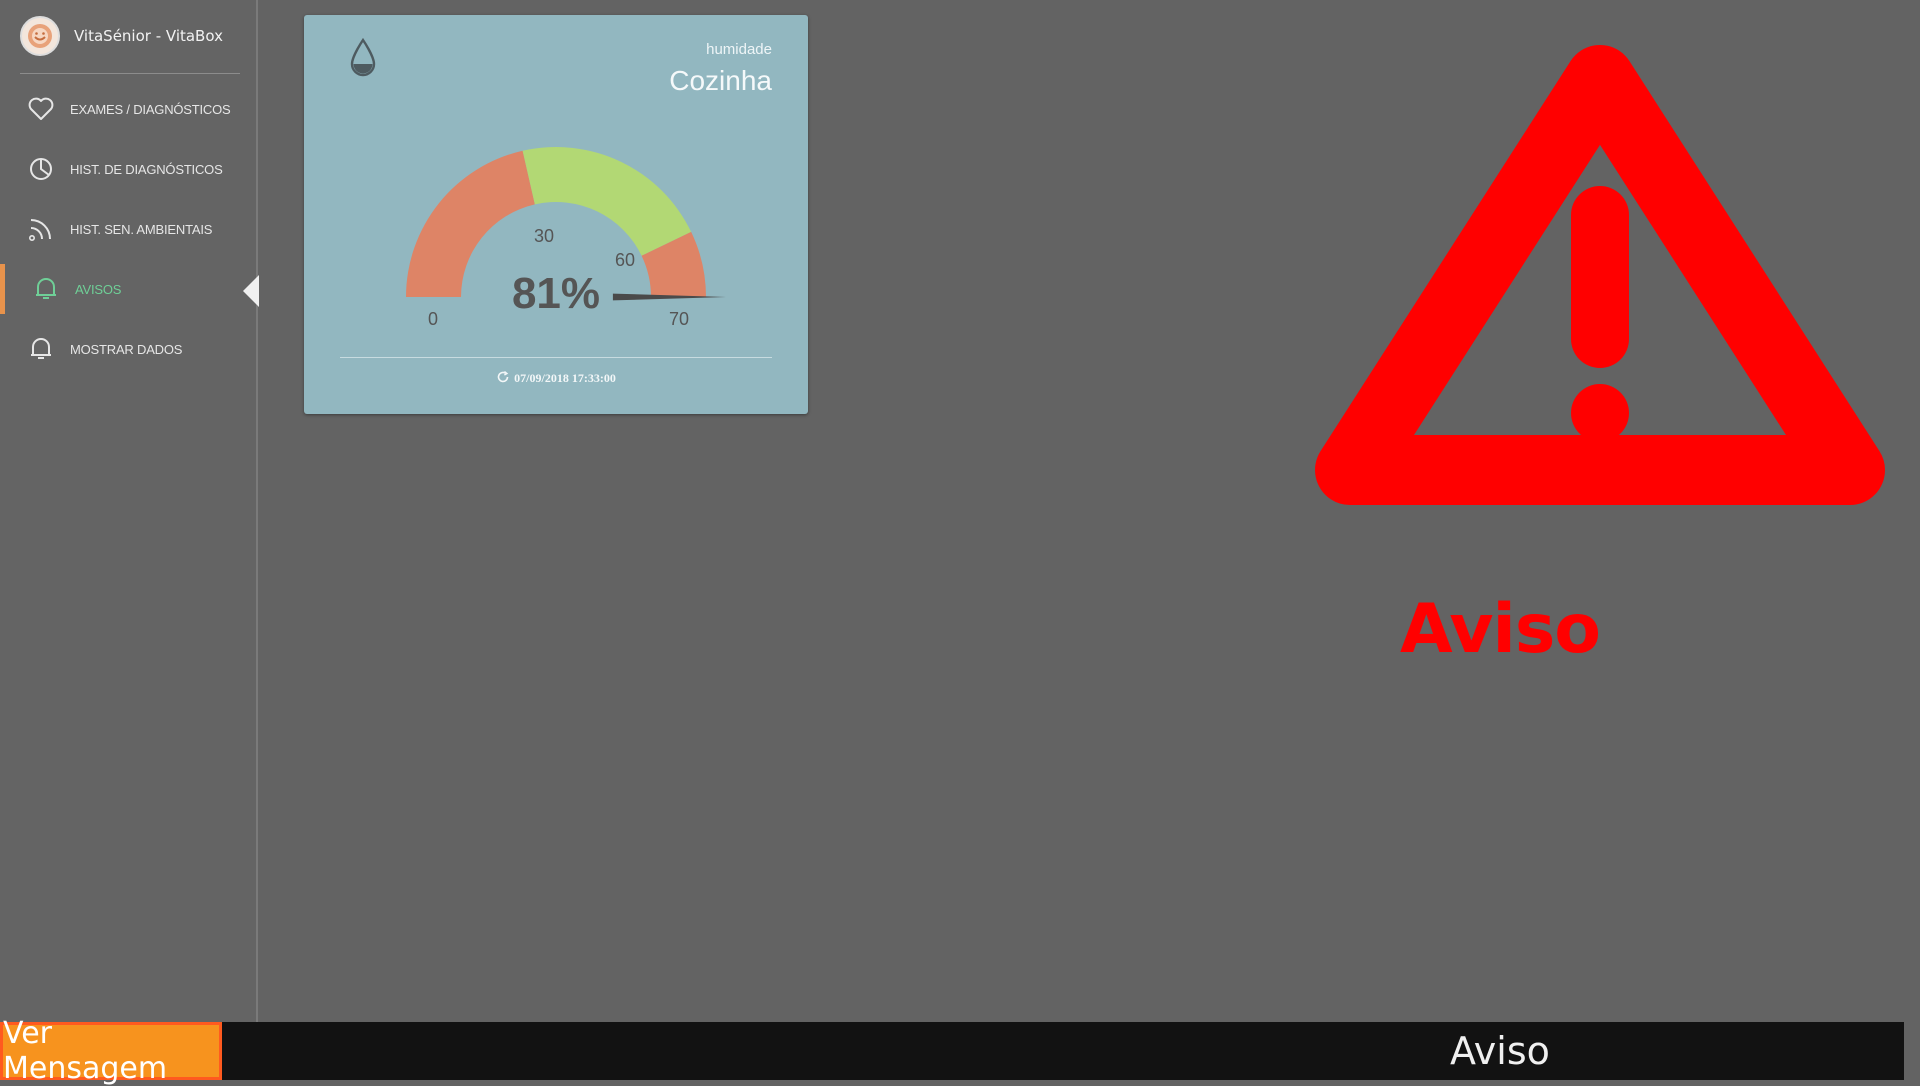 The height and width of the screenshot is (1086, 1920). I want to click on bottom-bar, so click(952, 1051).